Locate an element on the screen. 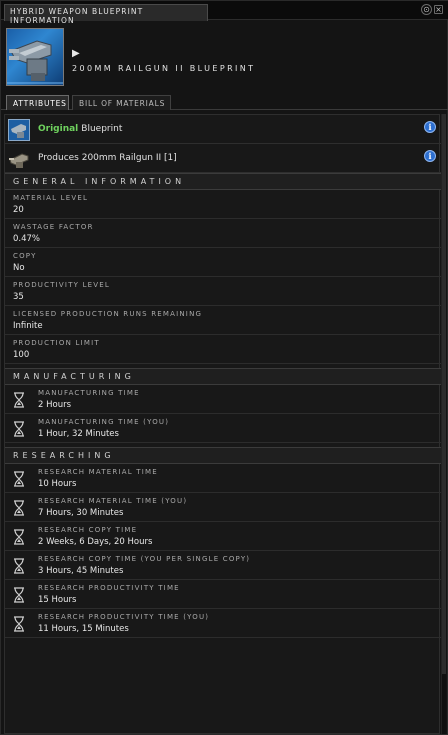 This screenshot has width=448, height=735. attribute-value: 20 is located at coordinates (18, 210).